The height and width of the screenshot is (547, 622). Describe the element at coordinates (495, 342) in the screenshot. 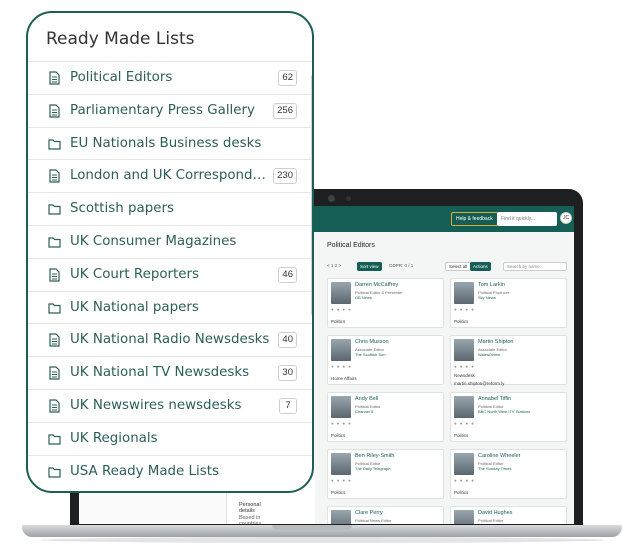

I see `contact-name: Martin Shipton` at that location.